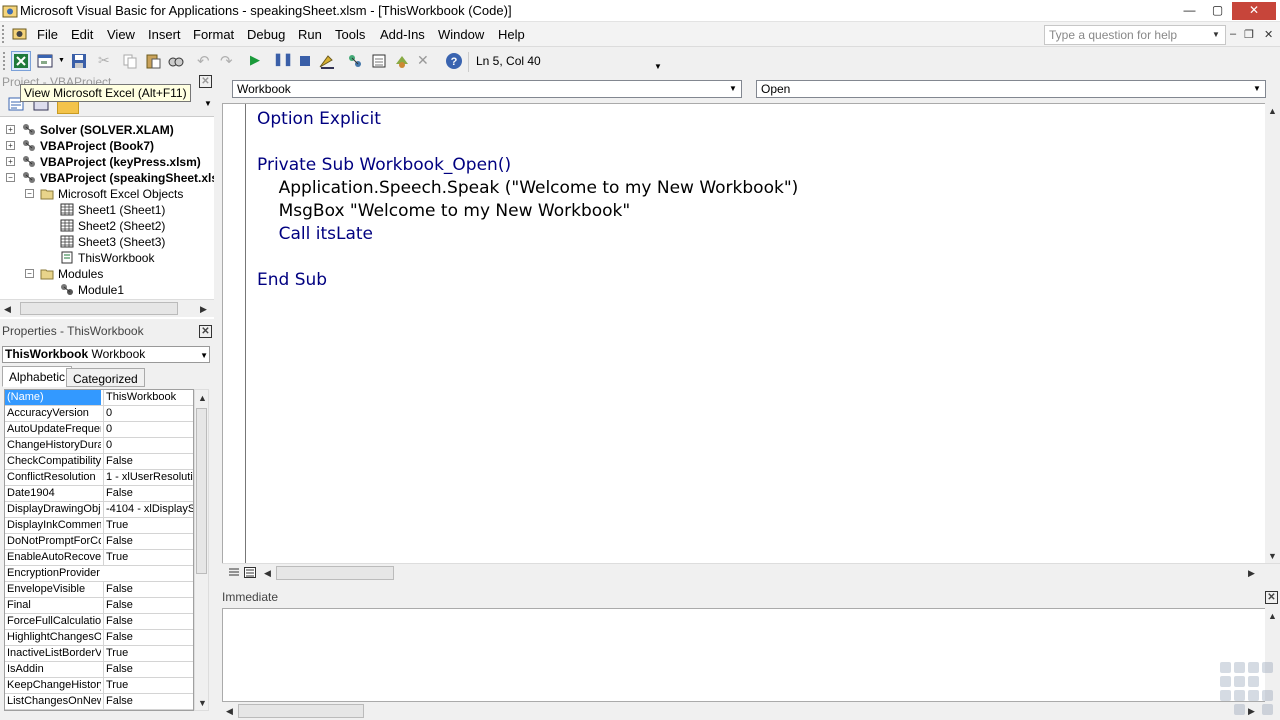  I want to click on code-line-6: Call itsLate, so click(315, 234).